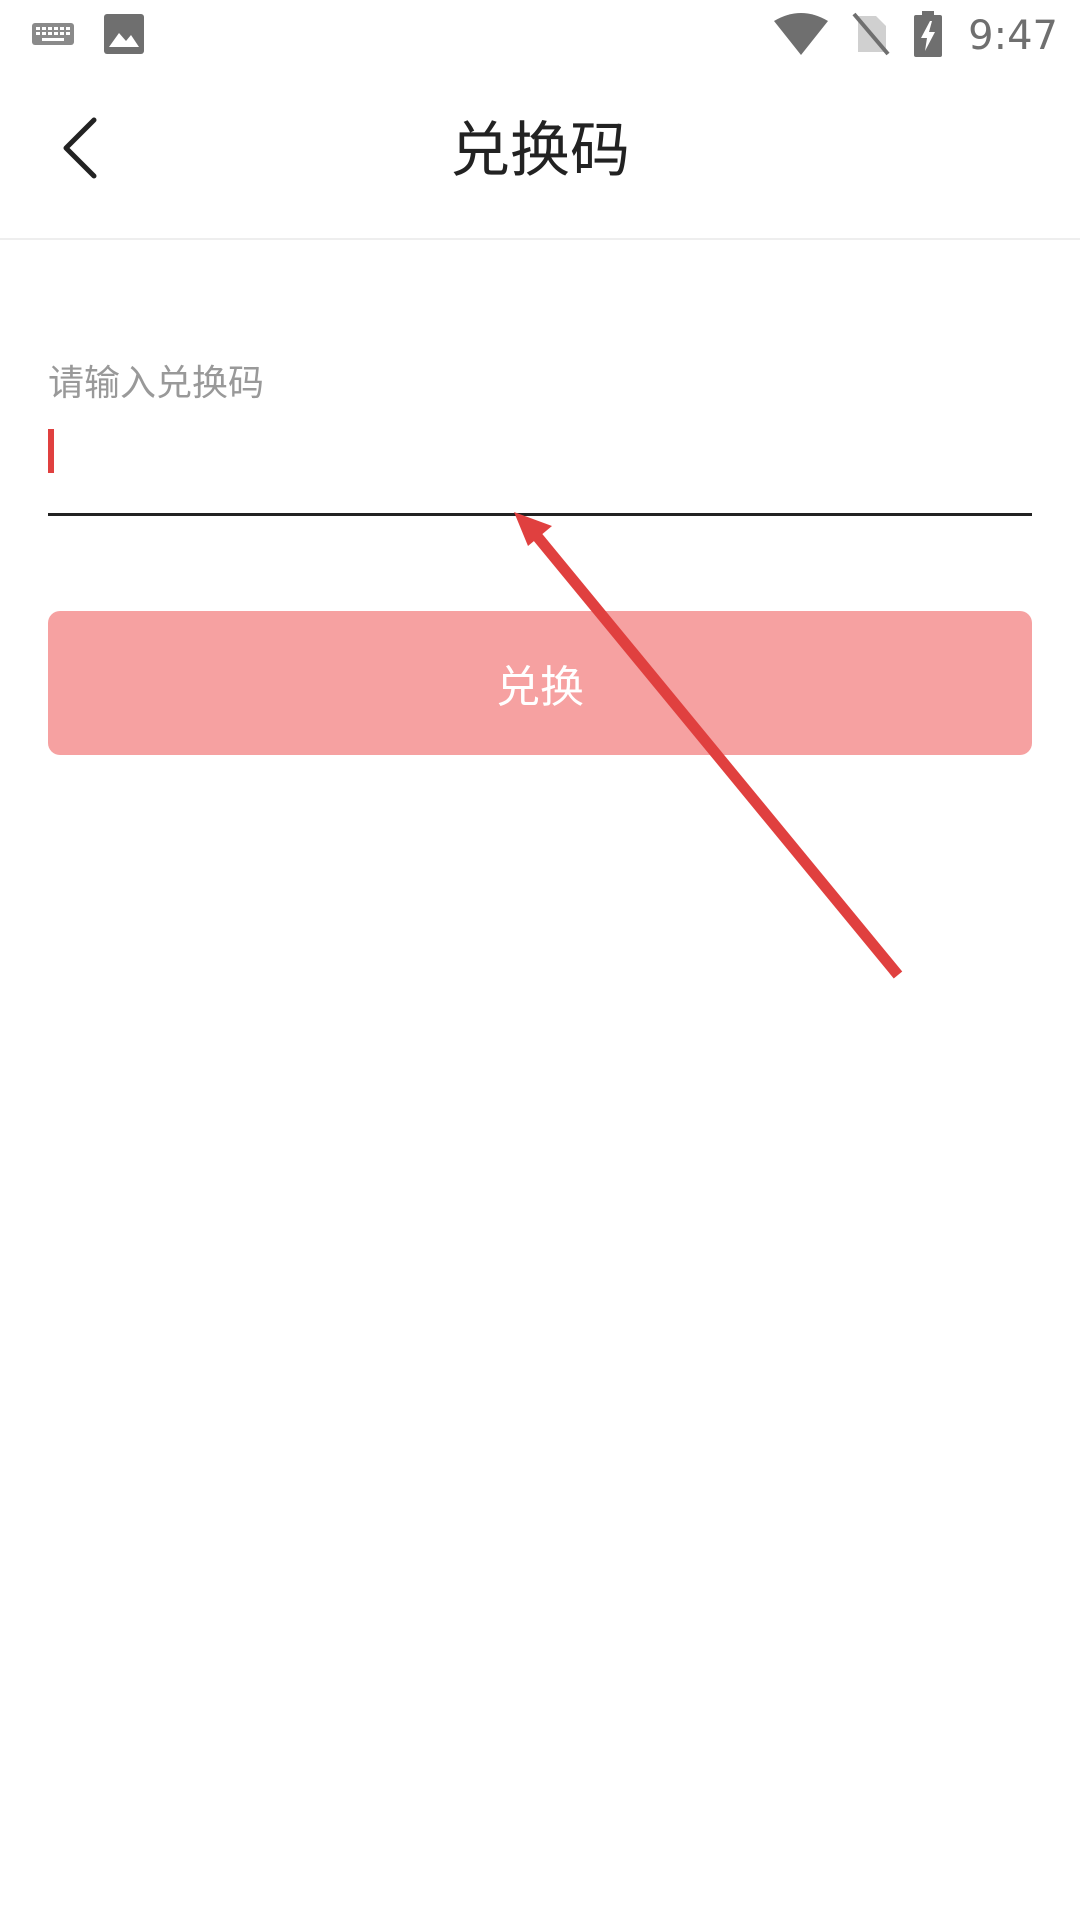  I want to click on wifi-icon, so click(801, 36).